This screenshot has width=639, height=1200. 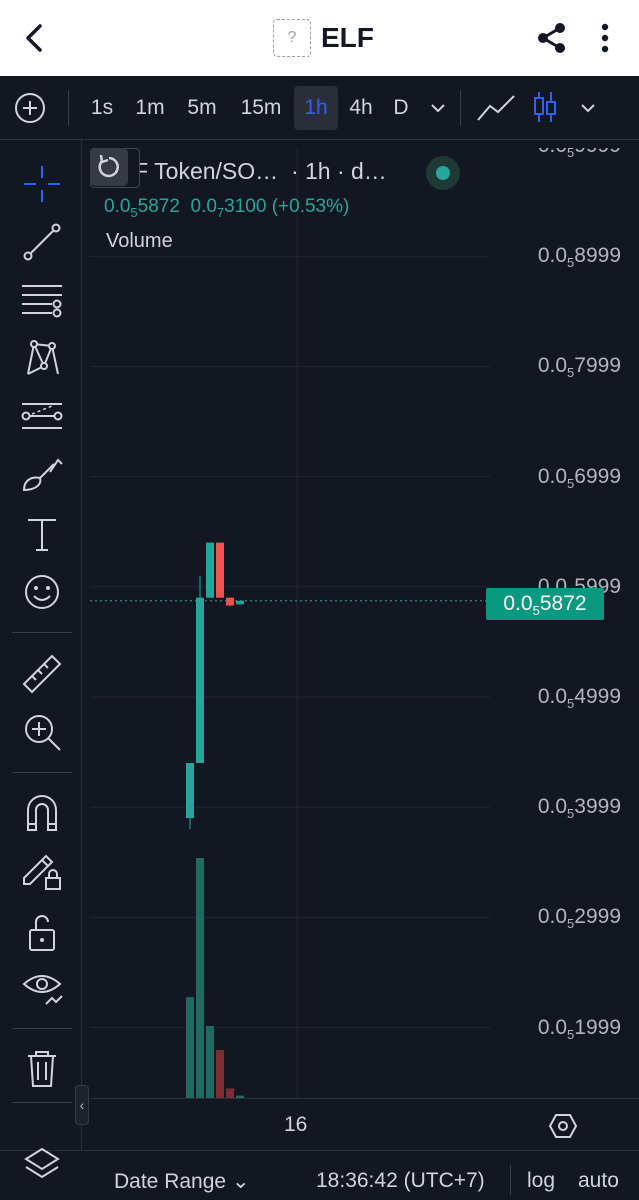 I want to click on app-header: ? ELF, so click(x=319, y=38).